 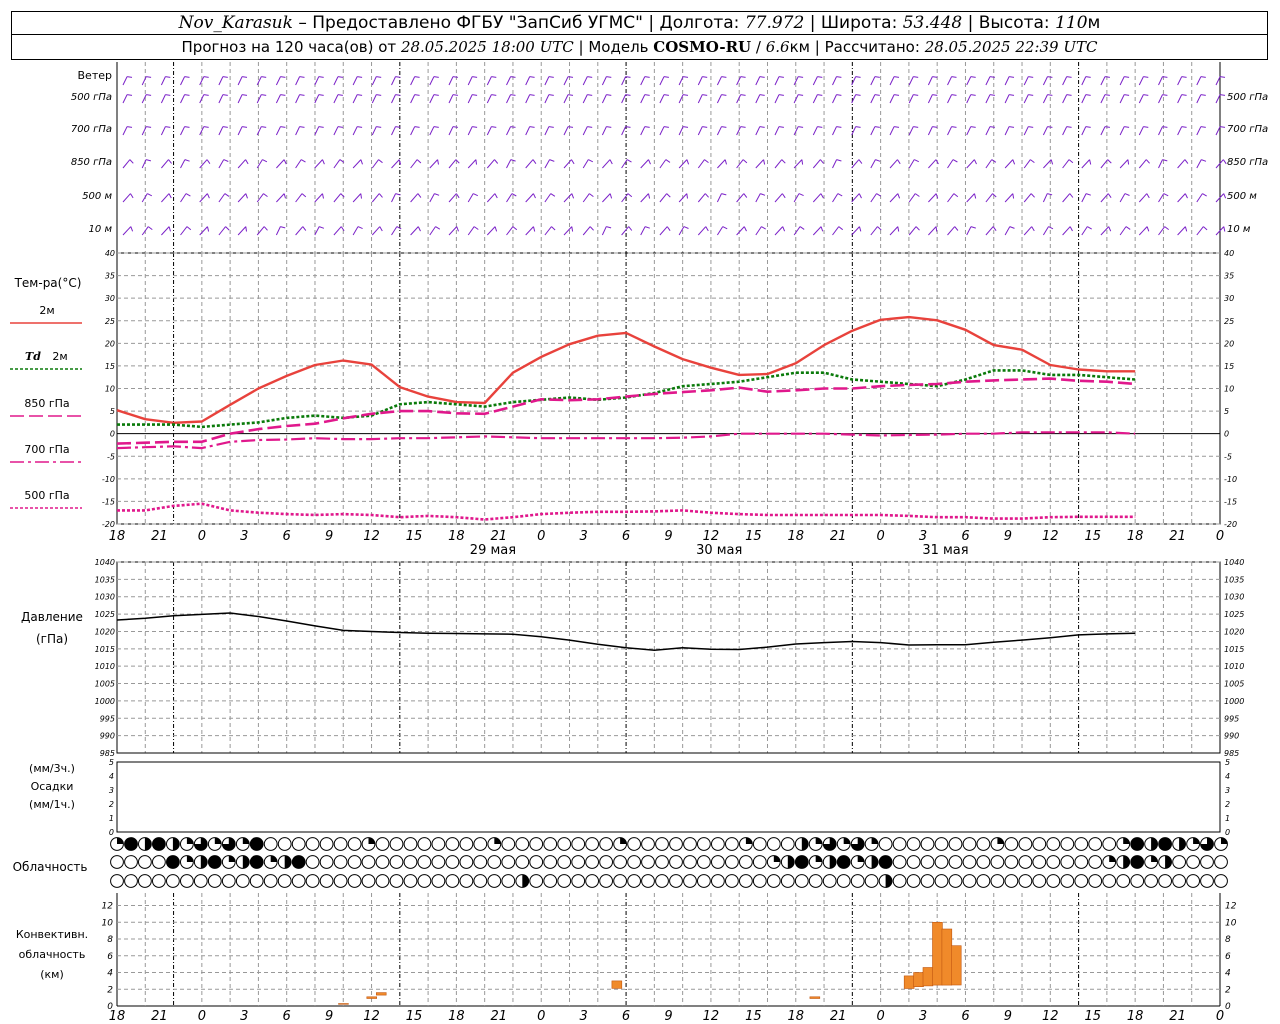 What do you see at coordinates (52, 954) in the screenshot?
I see `conv-title-2: облачность` at bounding box center [52, 954].